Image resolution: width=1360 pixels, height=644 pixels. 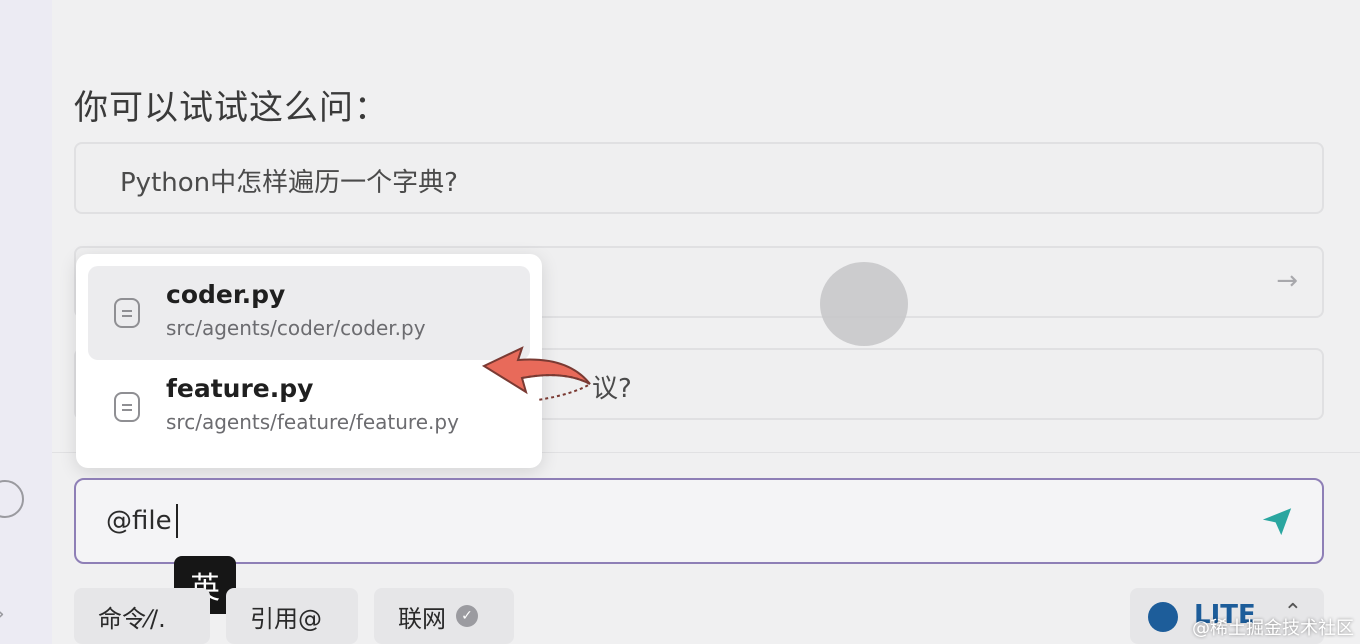 I want to click on chevron-right-icon: ›, so click(x=2, y=614).